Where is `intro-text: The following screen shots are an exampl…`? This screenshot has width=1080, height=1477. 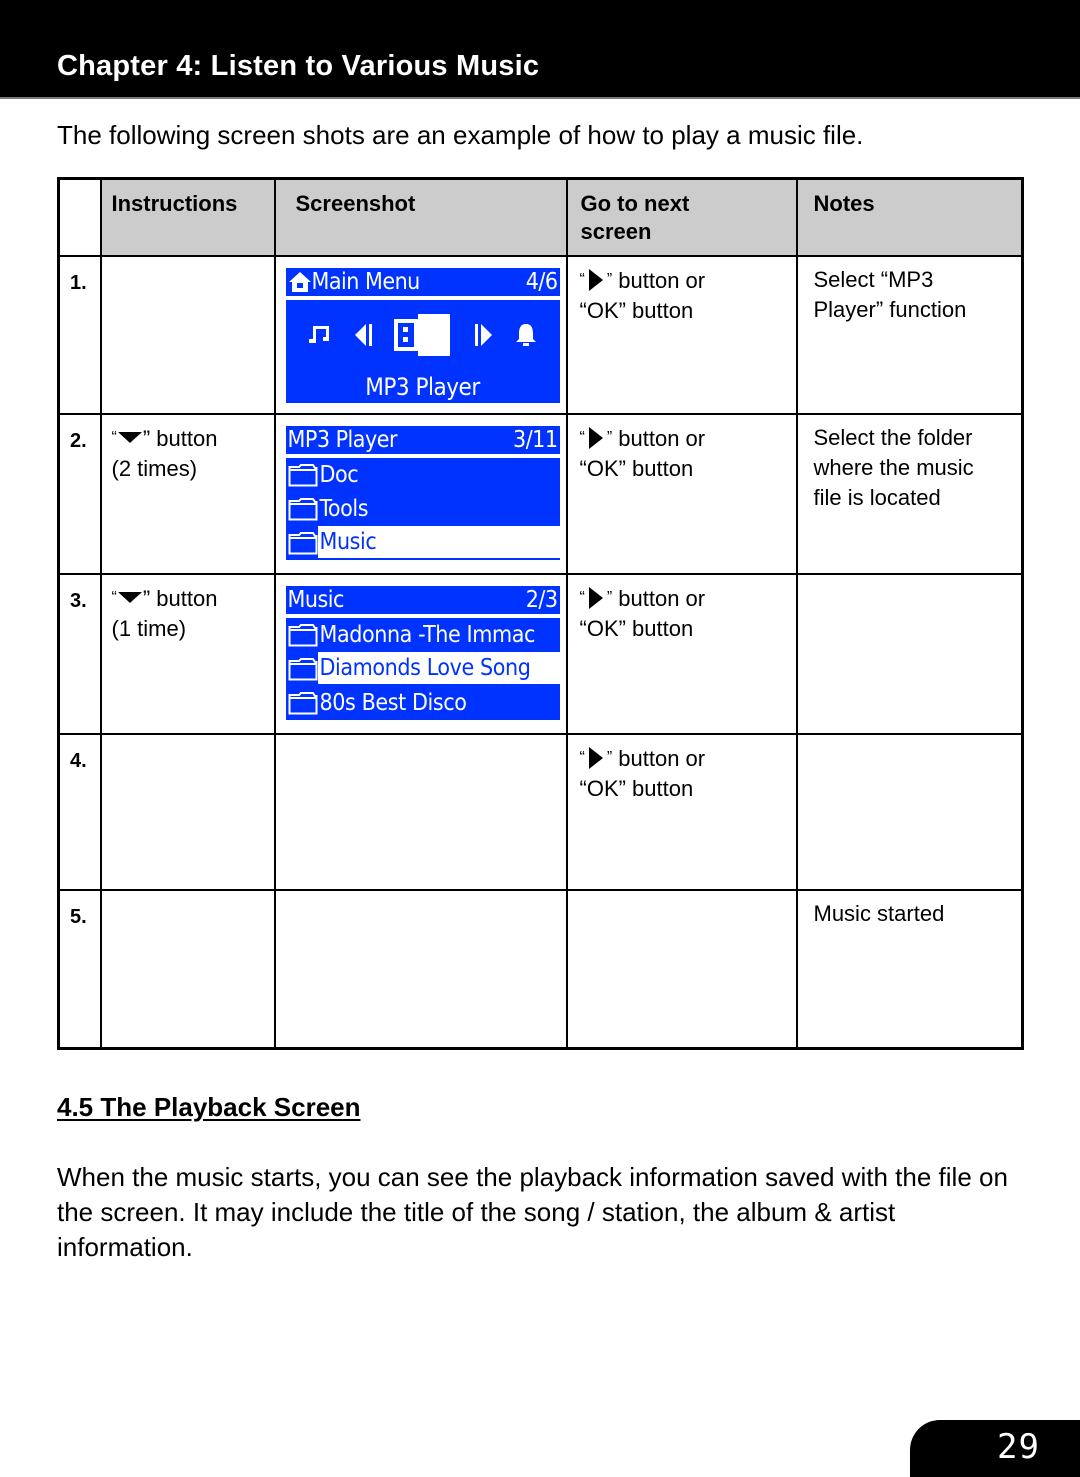
intro-text: The following screen shots are an exampl… is located at coordinates (460, 135).